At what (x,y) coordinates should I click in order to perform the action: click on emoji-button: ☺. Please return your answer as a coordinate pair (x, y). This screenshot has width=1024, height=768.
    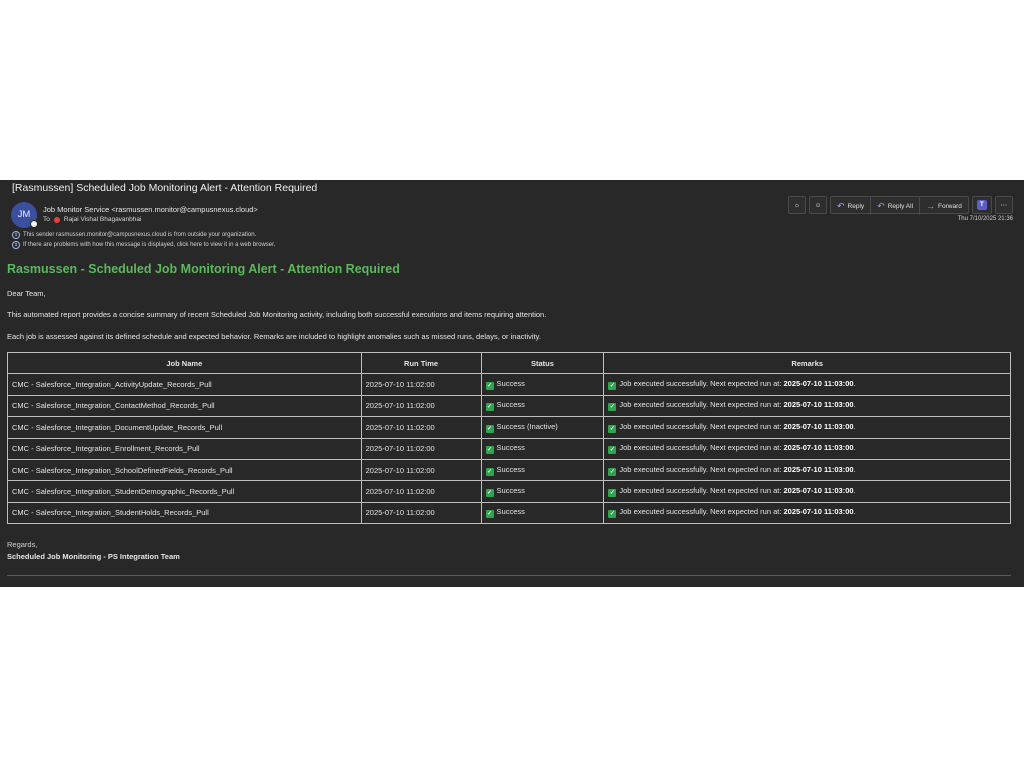
    Looking at the image, I should click on (818, 205).